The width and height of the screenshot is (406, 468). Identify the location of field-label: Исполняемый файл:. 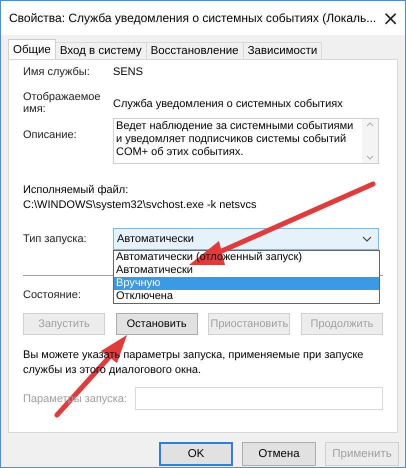
(76, 190).